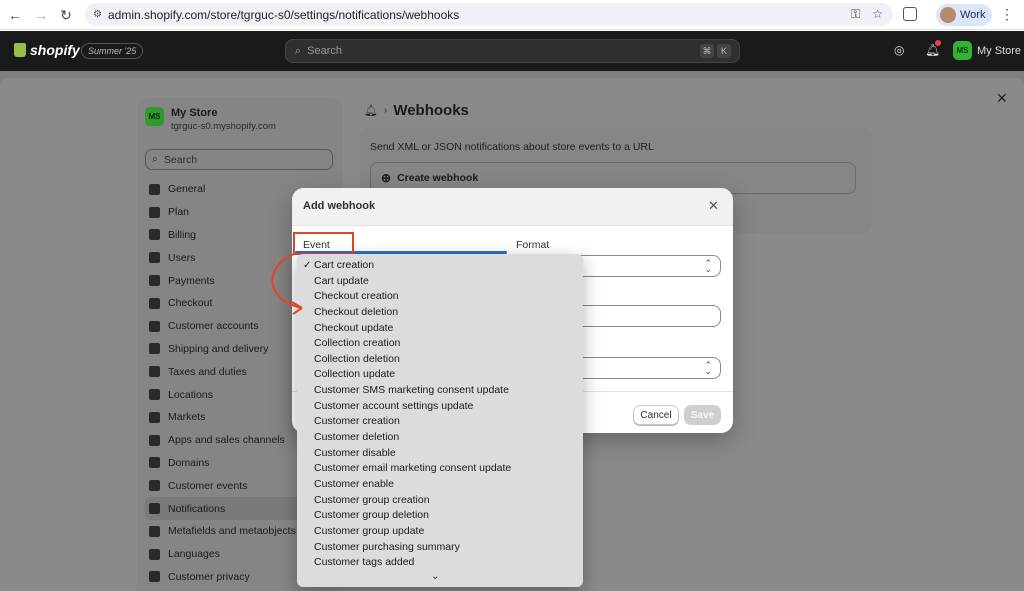 The width and height of the screenshot is (1024, 591). What do you see at coordinates (20, 50) in the screenshot?
I see `shopify-bag-icon` at bounding box center [20, 50].